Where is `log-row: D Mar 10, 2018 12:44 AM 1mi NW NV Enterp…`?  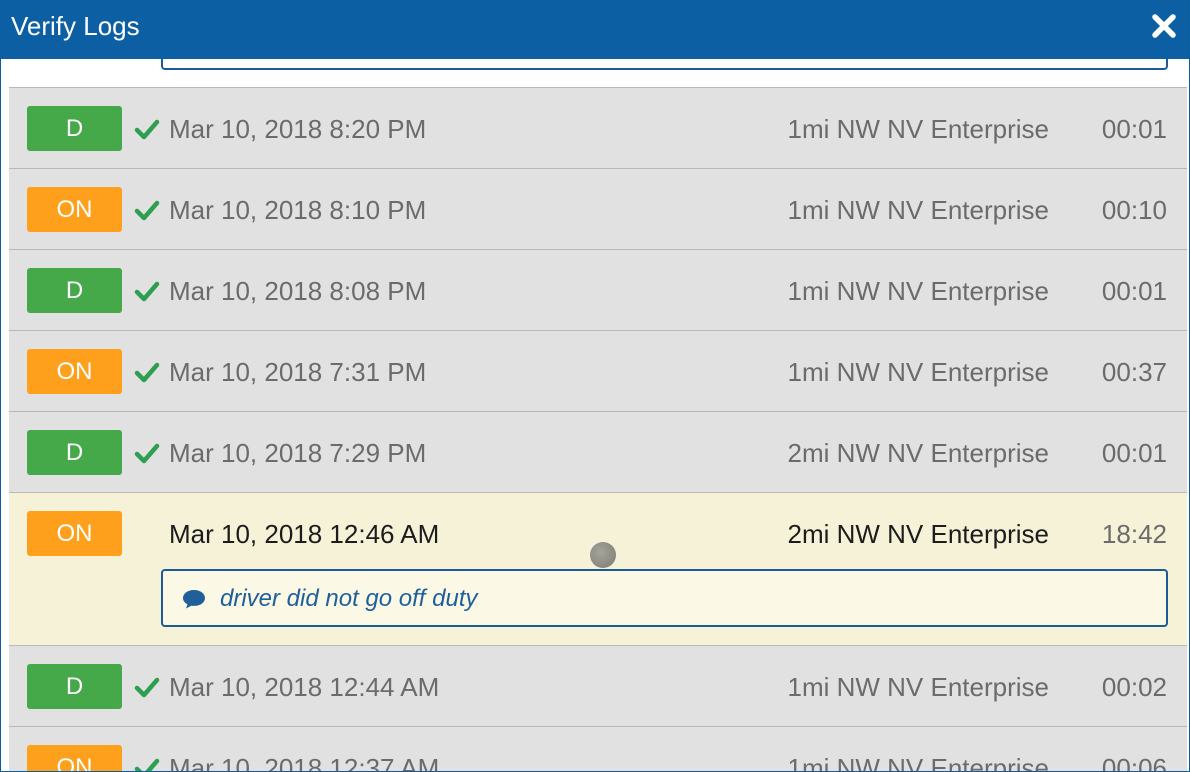 log-row: D Mar 10, 2018 12:44 AM 1mi NW NV Enterp… is located at coordinates (598, 685).